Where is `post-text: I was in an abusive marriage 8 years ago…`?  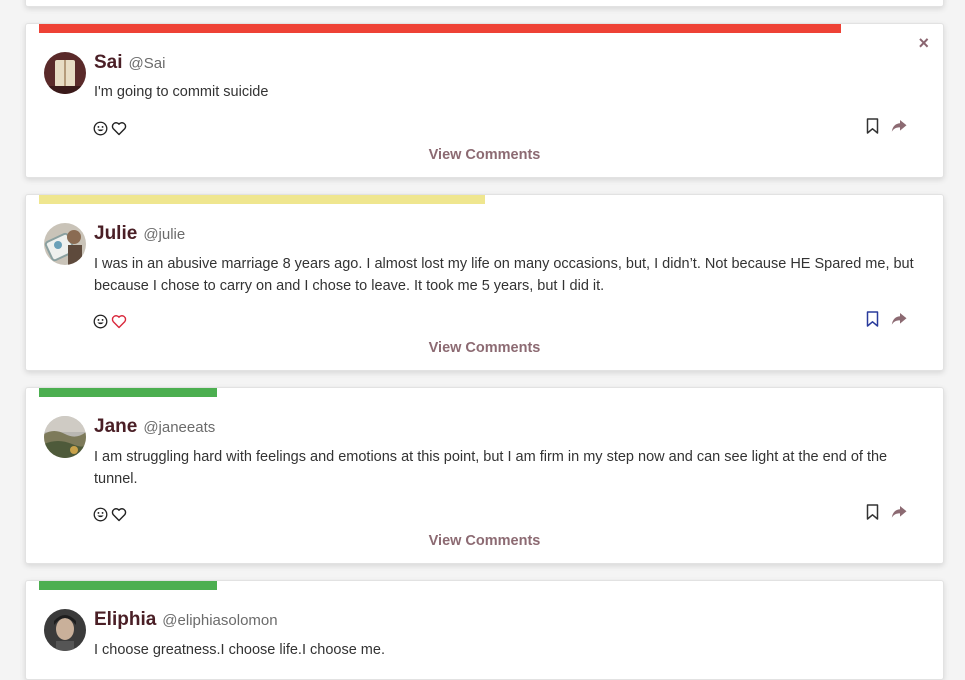 post-text: I was in an abusive marriage 8 years ago… is located at coordinates (504, 275).